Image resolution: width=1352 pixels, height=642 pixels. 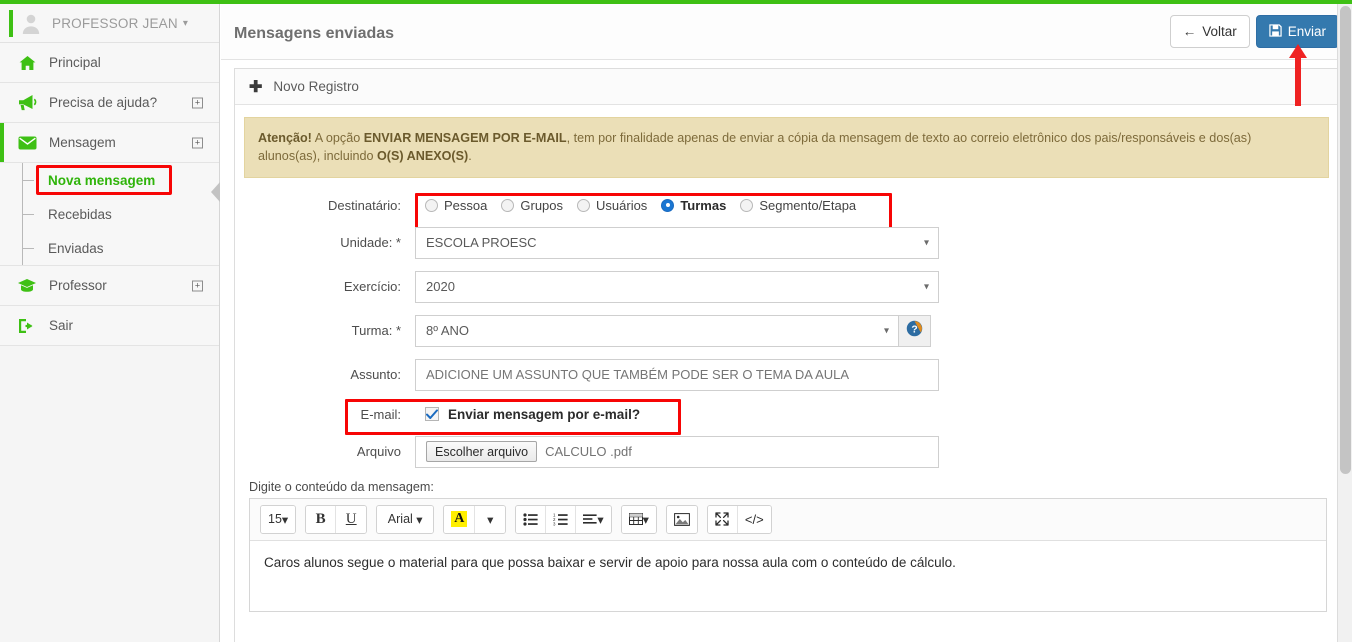 I want to click on assunto-label: Assunto:, so click(x=375, y=374).